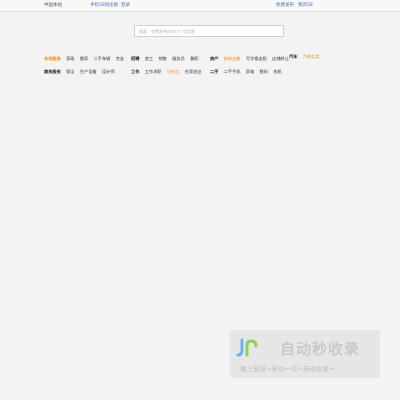 Image resolution: width=400 pixels, height=400 pixels. I want to click on category-block-realestate: 房产 新房出售 写字楼出租 店铺转让 二手 二手手机 家电 数码 农机, so click(251, 68).